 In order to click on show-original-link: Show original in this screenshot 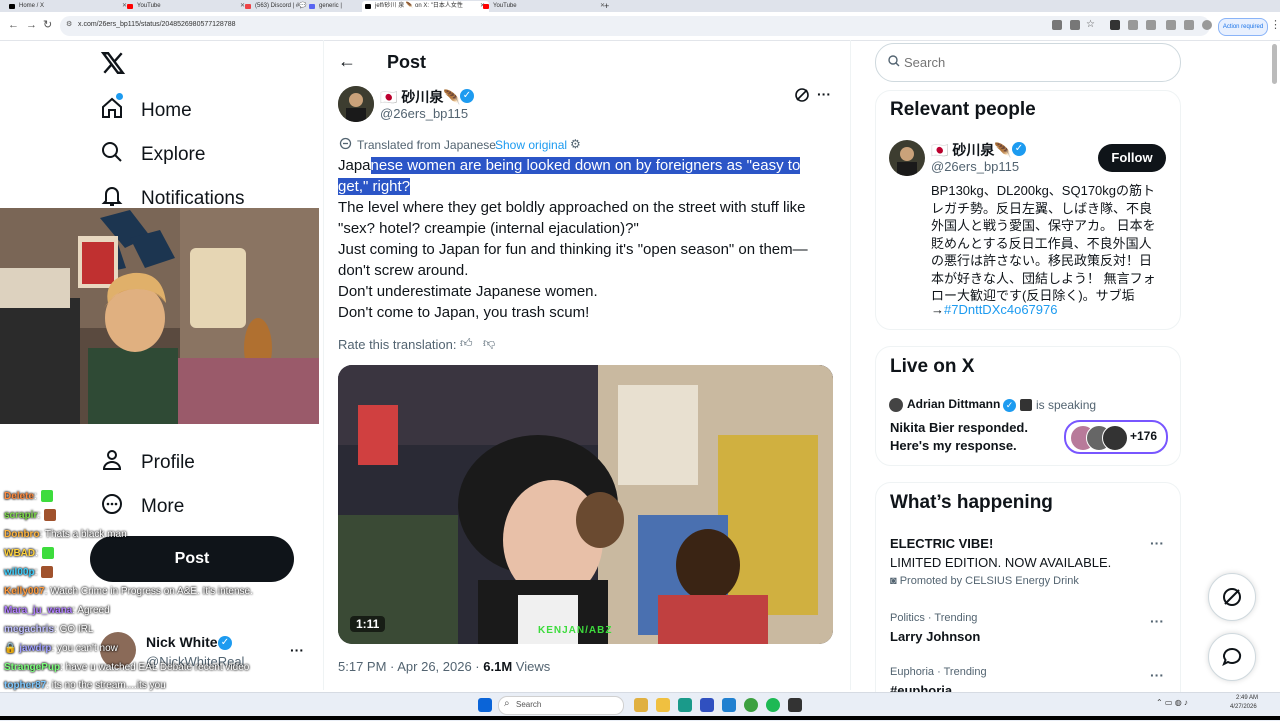, I will do `click(531, 145)`.